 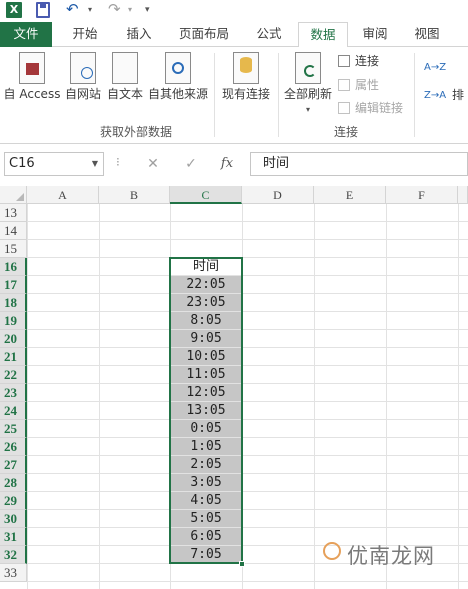 I want to click on other-sources-icon, so click(x=178, y=68).